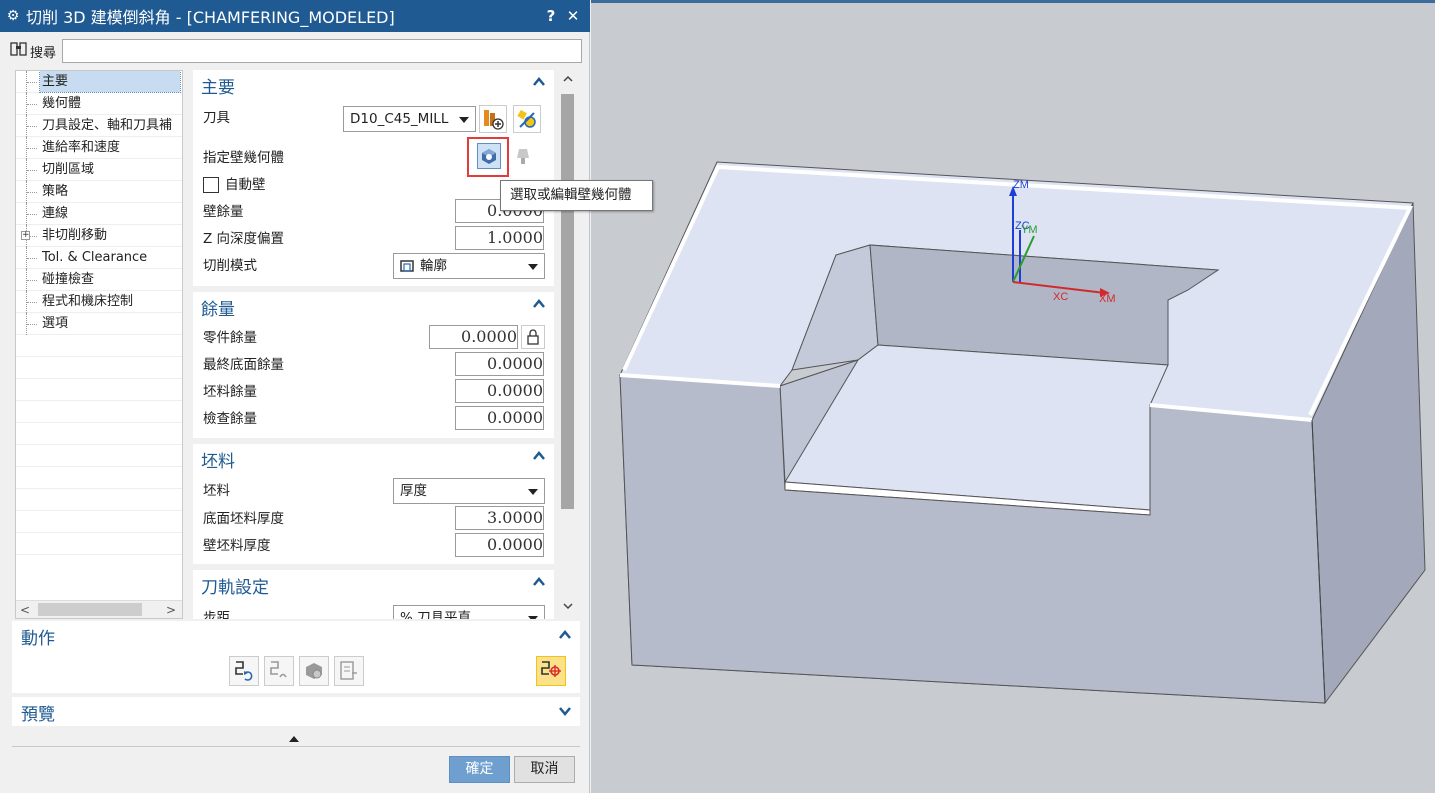  I want to click on collapse-arrow-icon, so click(294, 739).